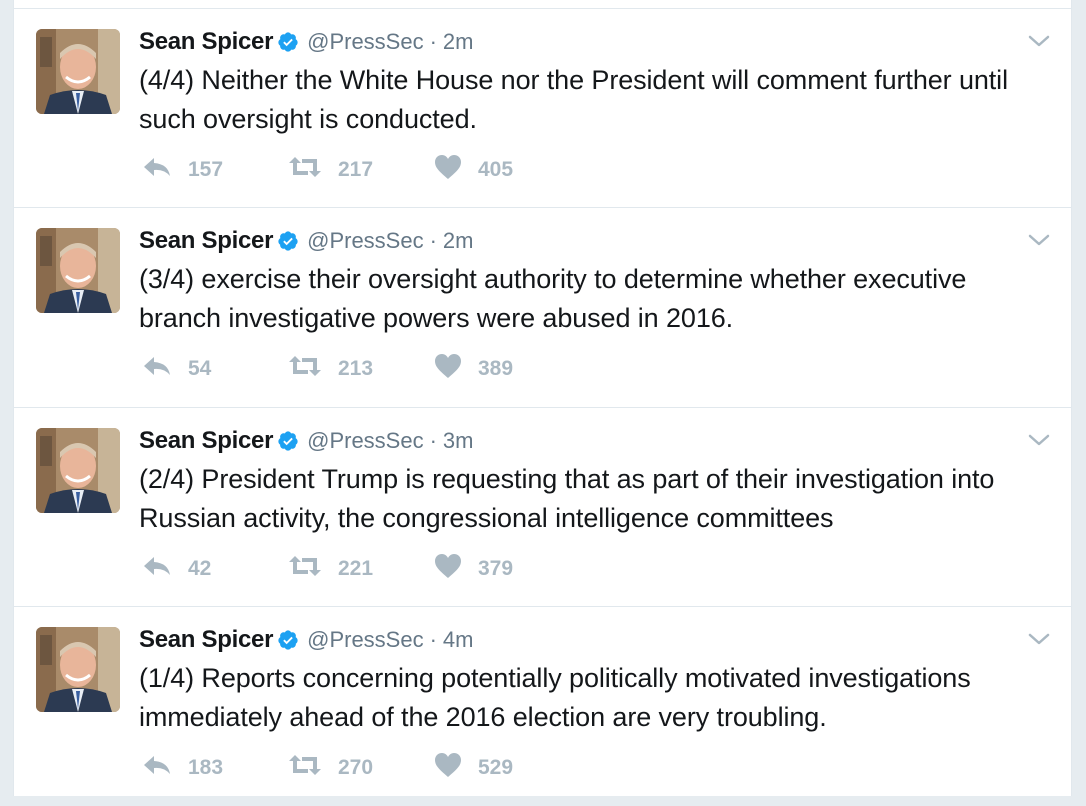  I want to click on like-count: 405, so click(496, 169).